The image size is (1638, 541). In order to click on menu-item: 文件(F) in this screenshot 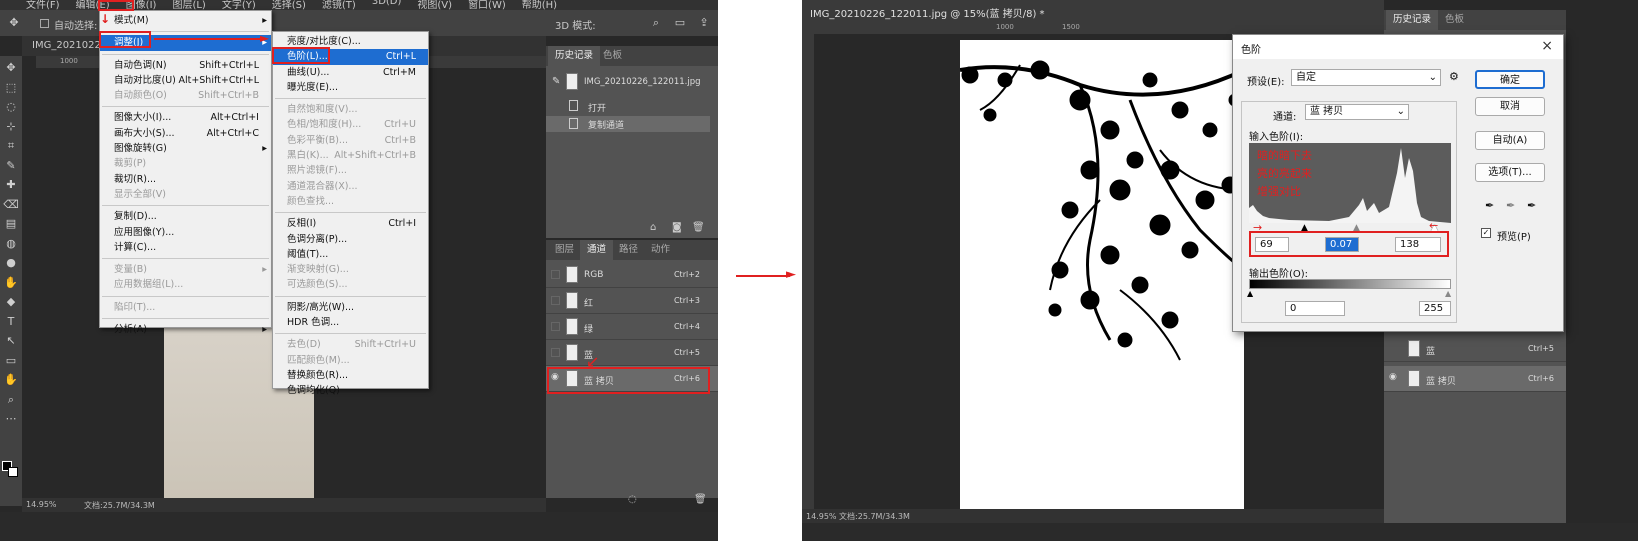, I will do `click(43, 5)`.